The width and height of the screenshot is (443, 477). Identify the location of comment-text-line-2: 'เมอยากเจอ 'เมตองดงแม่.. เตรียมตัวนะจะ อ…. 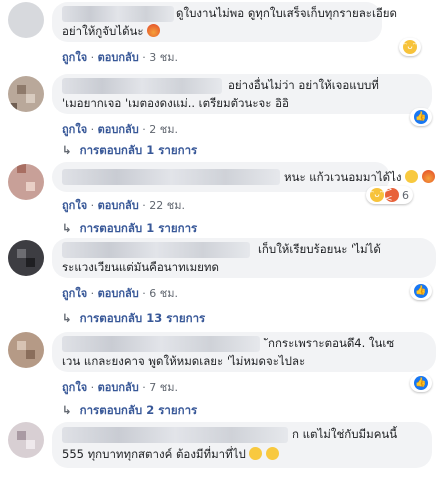
(175, 103).